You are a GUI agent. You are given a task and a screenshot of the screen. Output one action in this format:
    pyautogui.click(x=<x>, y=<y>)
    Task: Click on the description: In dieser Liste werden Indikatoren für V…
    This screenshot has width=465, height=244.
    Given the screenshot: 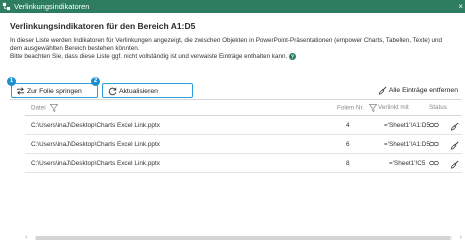 What is the action you would take?
    pyautogui.click(x=236, y=49)
    